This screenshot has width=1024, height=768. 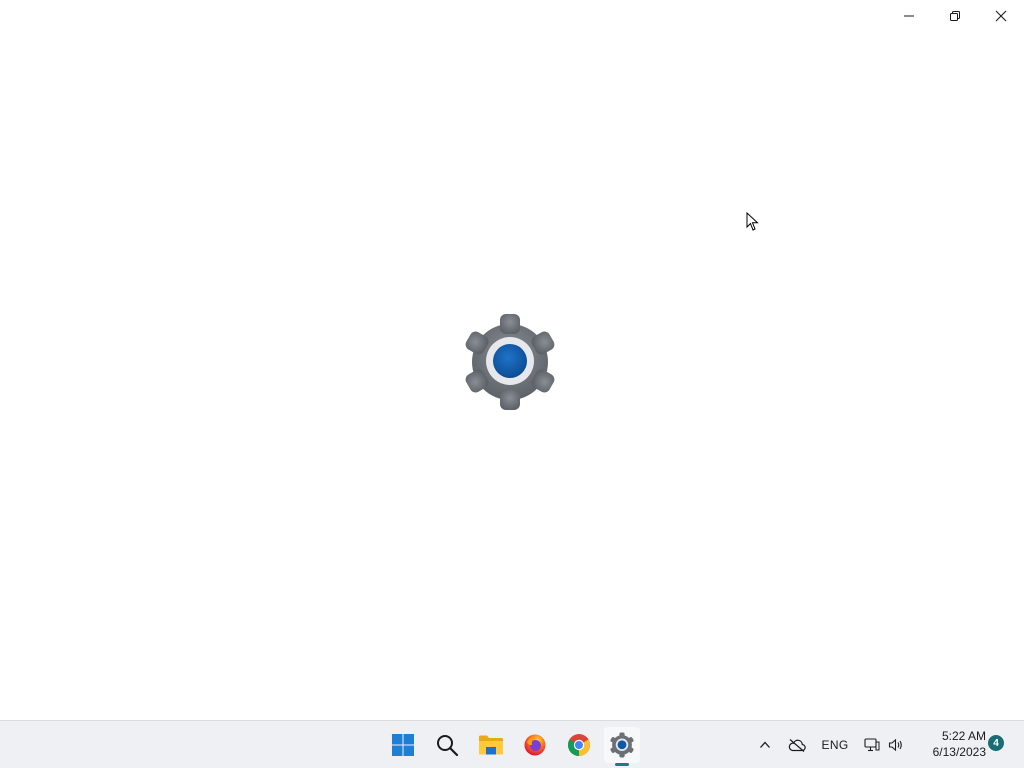 What do you see at coordinates (835, 745) in the screenshot?
I see `language-indicator: ENG` at bounding box center [835, 745].